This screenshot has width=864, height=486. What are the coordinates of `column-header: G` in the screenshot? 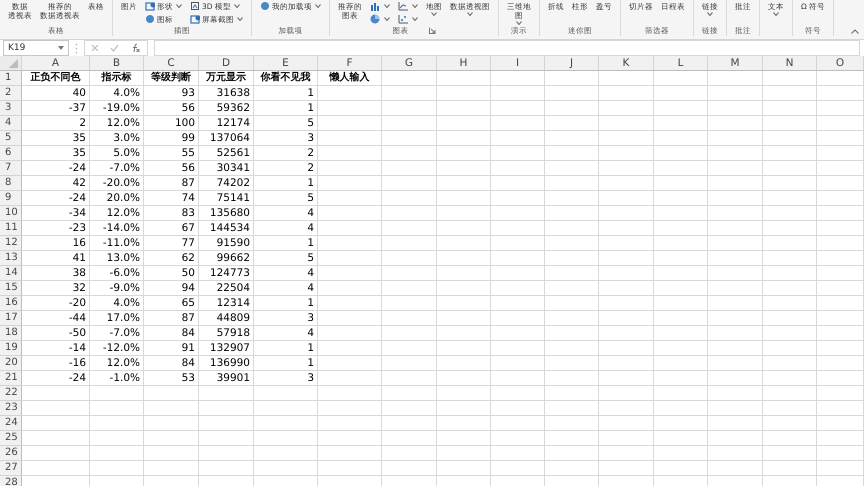 It's located at (409, 63).